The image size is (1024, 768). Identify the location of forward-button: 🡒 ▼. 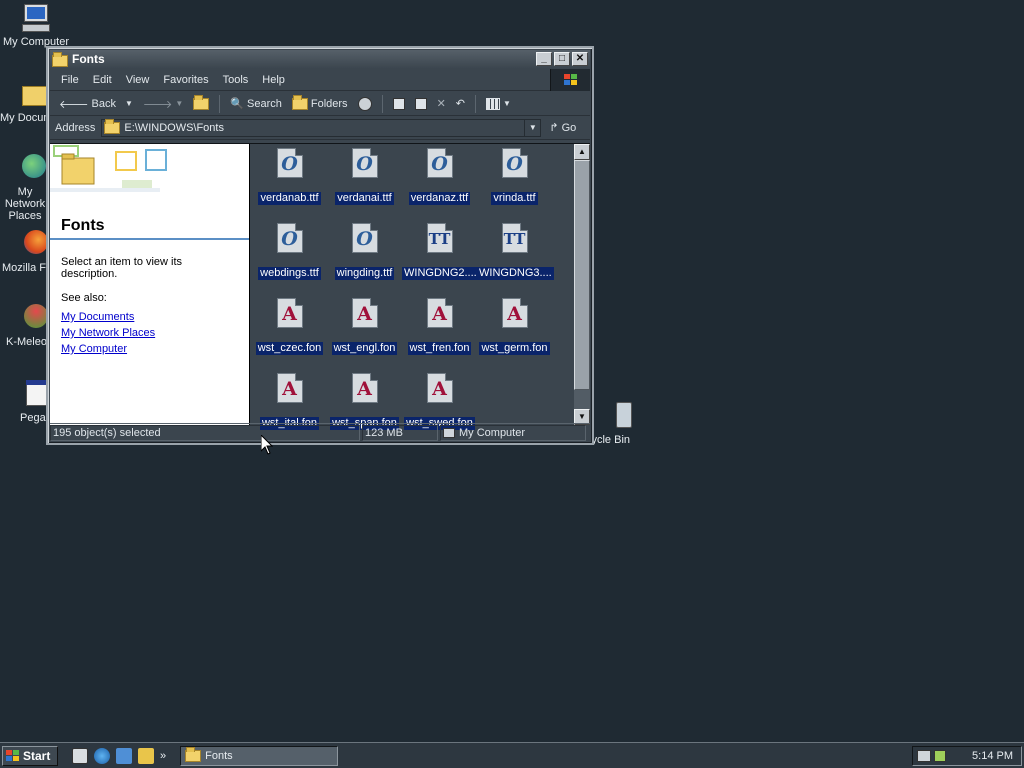
(163, 104).